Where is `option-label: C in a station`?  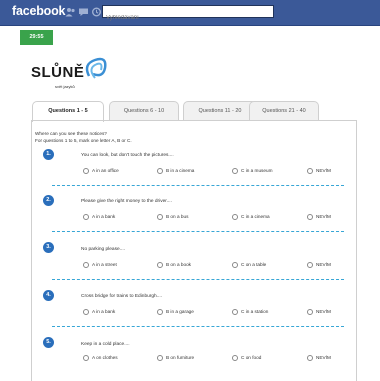 option-label: C in a station is located at coordinates (255, 312).